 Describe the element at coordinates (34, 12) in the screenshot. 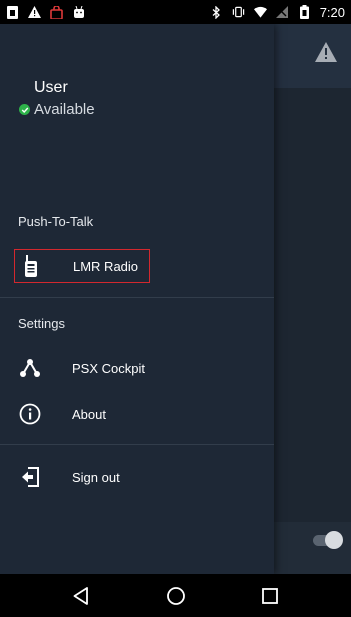

I see `warning-small-icon` at that location.